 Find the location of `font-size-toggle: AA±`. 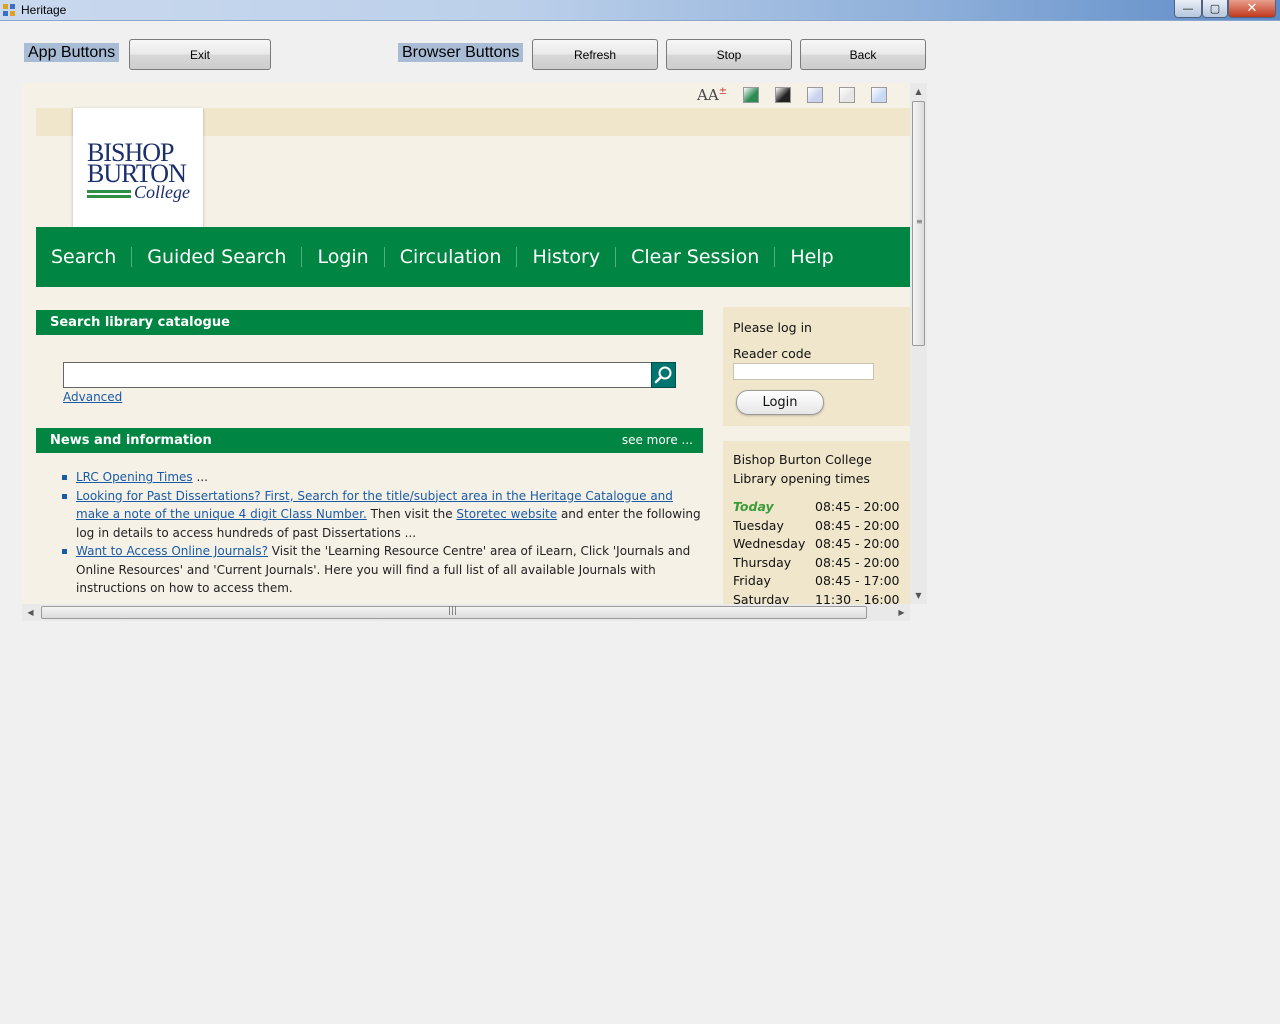

font-size-toggle: AA± is located at coordinates (712, 95).